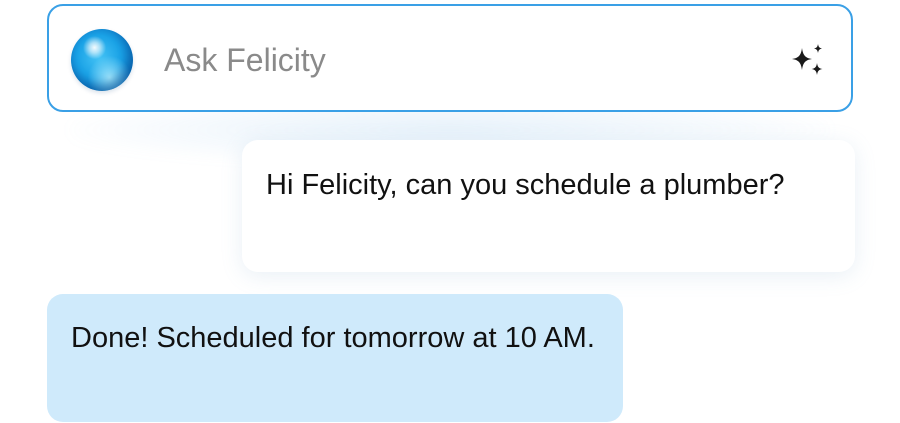 The width and height of the screenshot is (900, 423). Describe the element at coordinates (525, 185) in the screenshot. I see `user-message-text: Hi Felicity, can you schedule a plumber?` at that location.